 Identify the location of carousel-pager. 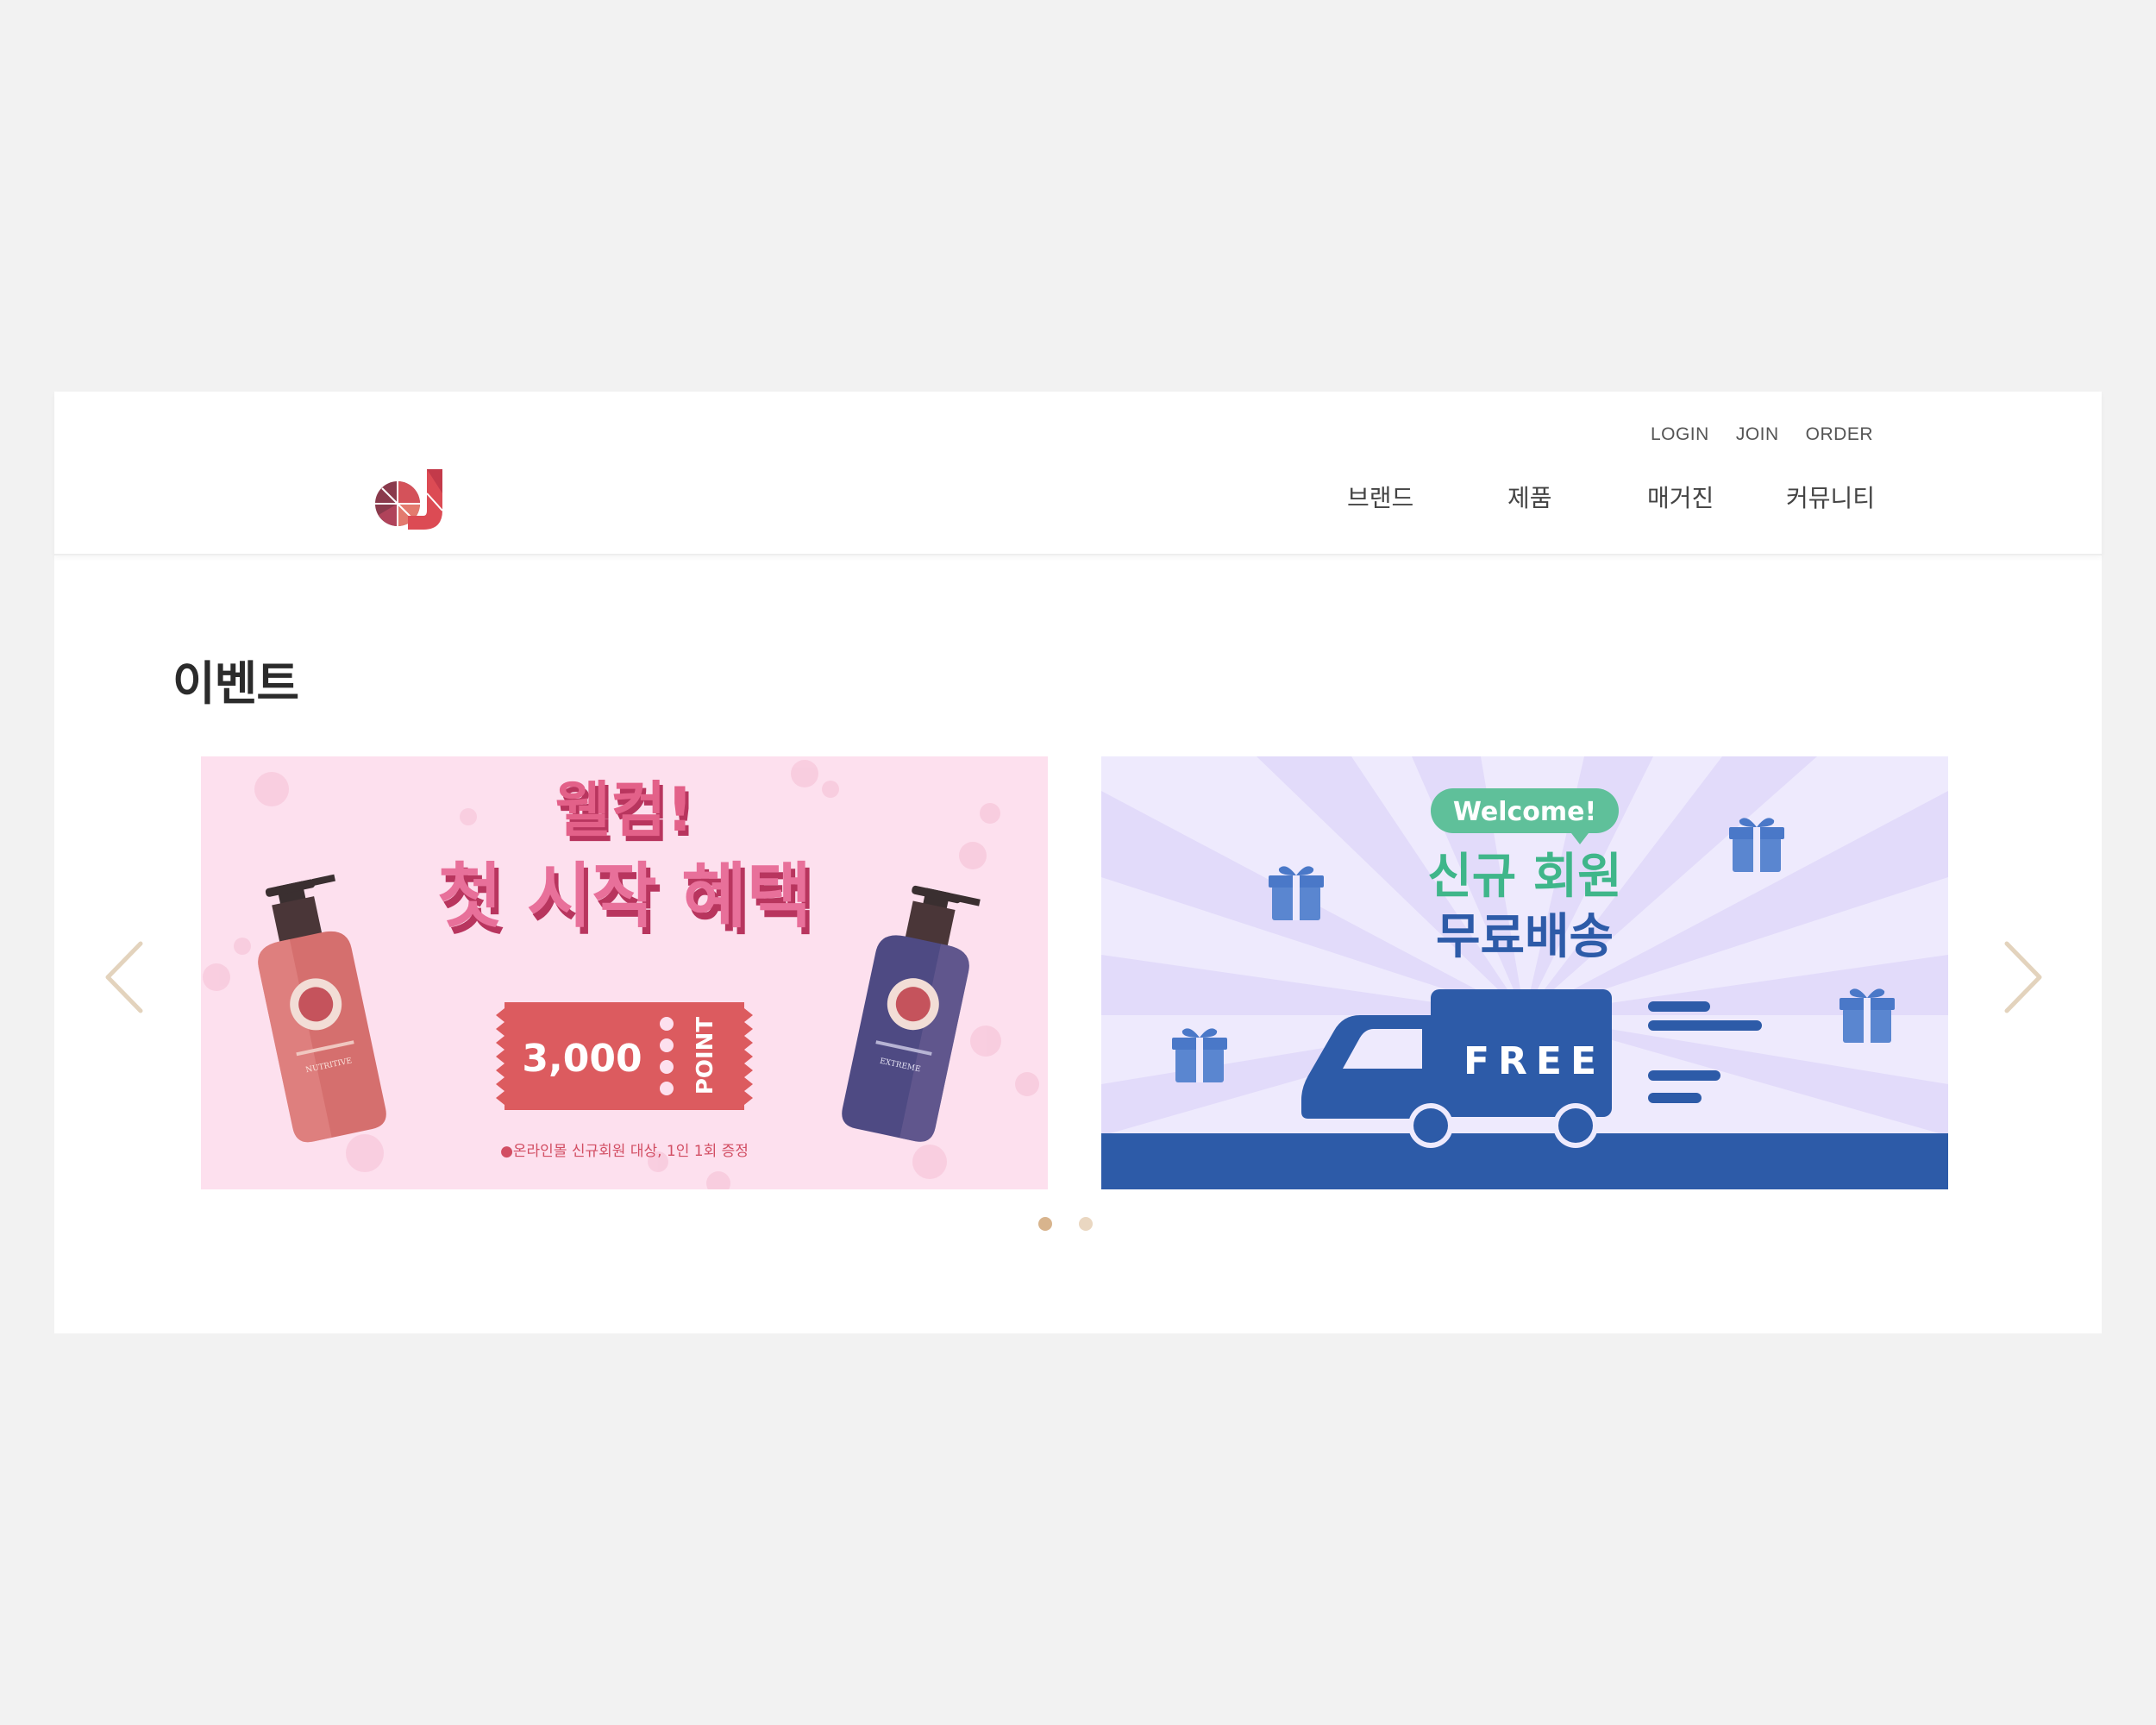
(1065, 1224).